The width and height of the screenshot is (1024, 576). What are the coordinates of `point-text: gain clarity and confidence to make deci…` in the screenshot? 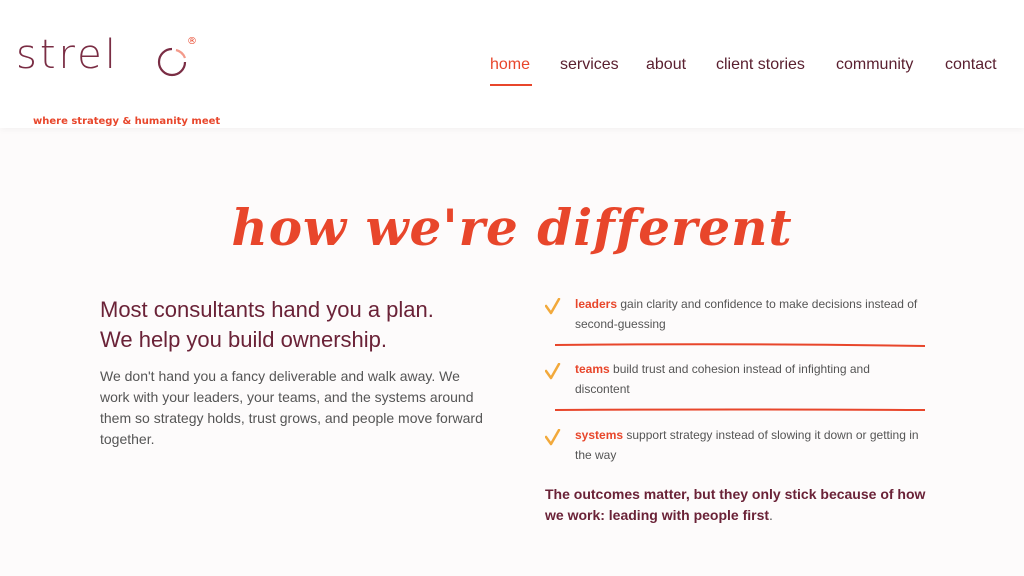 It's located at (746, 314).